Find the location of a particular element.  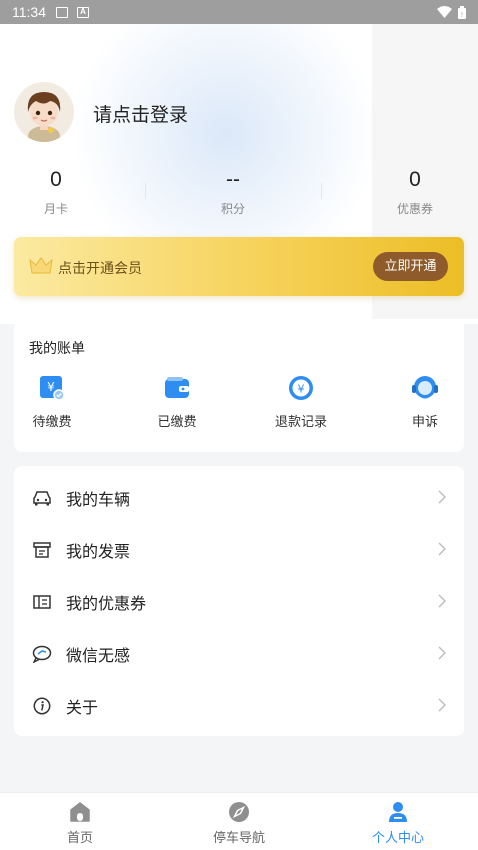

tab-home: 首页 is located at coordinates (80, 823).